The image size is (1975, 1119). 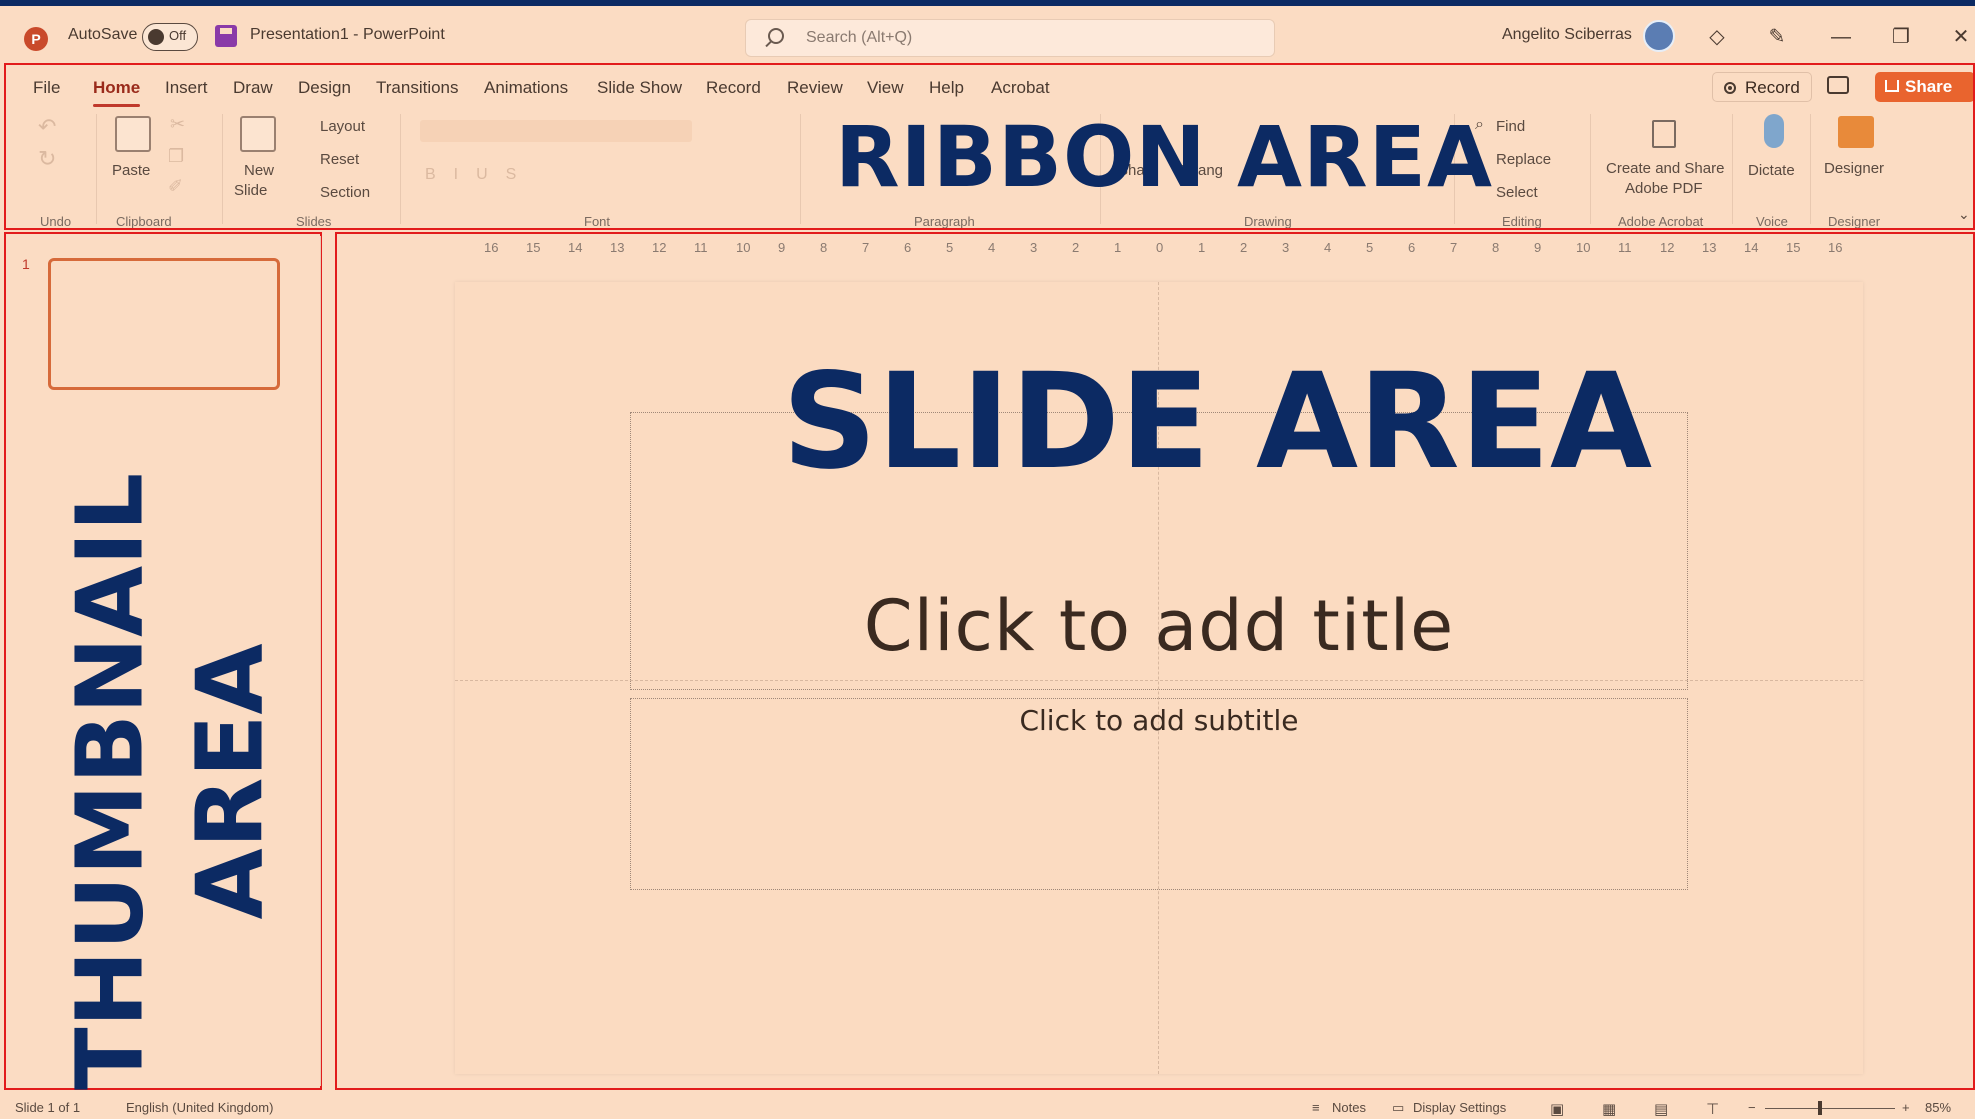 I want to click on autosave-label: AutoSave, so click(x=103, y=34).